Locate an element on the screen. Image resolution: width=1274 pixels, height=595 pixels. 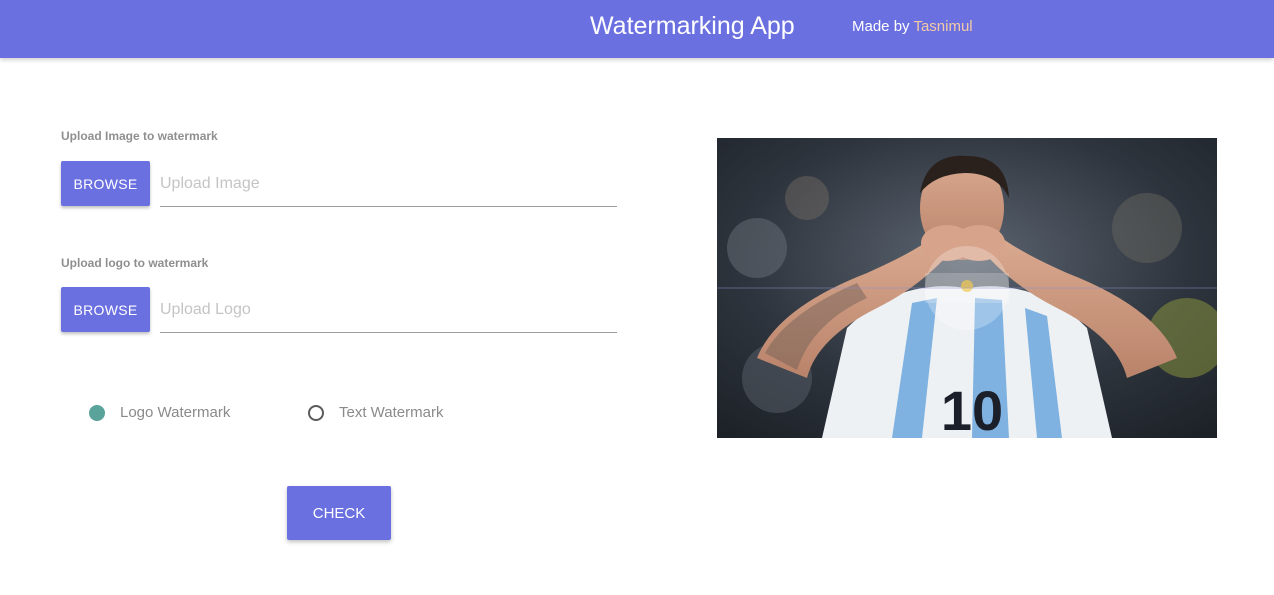
image-path-input is located at coordinates (388, 184).